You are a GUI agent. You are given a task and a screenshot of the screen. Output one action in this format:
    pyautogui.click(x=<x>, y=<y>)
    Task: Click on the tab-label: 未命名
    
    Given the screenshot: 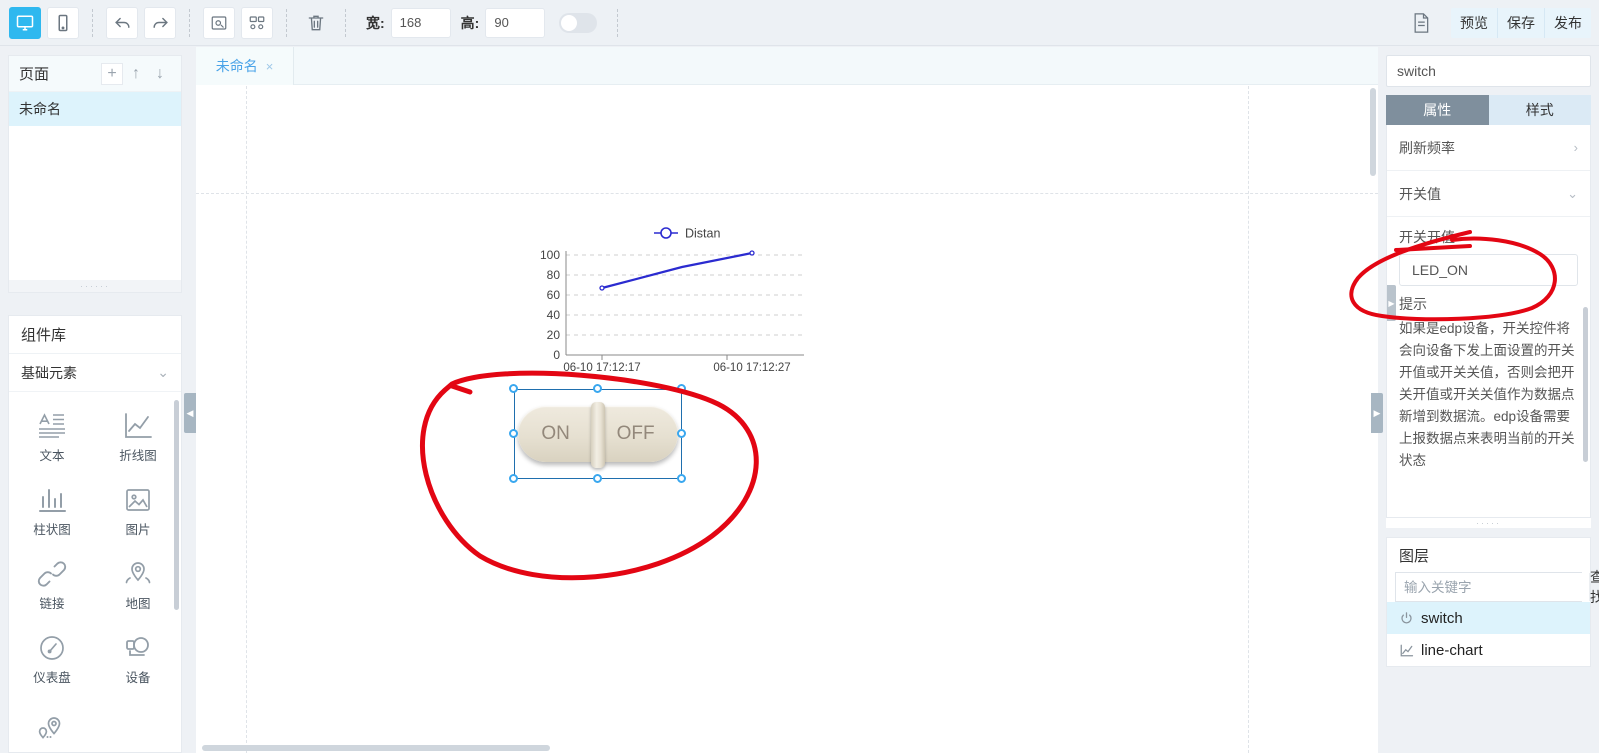 What is the action you would take?
    pyautogui.click(x=236, y=66)
    